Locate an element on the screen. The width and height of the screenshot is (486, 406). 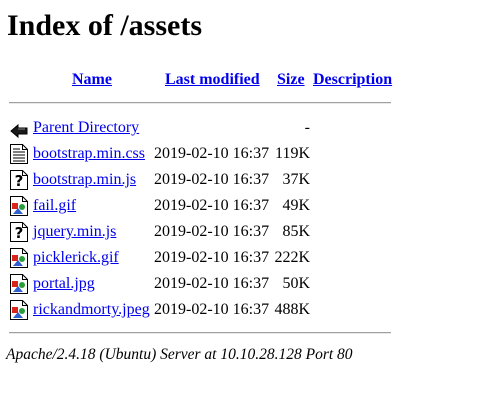
header-divider is located at coordinates (200, 103).